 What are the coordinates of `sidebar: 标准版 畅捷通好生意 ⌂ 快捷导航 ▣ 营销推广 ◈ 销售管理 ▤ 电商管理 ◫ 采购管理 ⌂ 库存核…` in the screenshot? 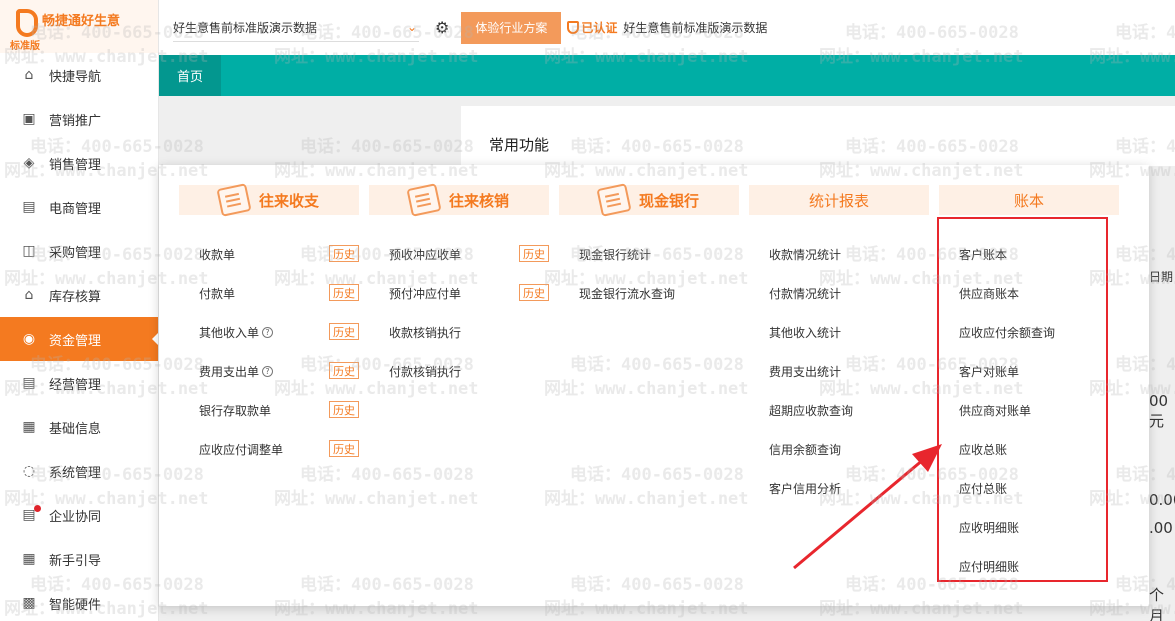 It's located at (79, 310).